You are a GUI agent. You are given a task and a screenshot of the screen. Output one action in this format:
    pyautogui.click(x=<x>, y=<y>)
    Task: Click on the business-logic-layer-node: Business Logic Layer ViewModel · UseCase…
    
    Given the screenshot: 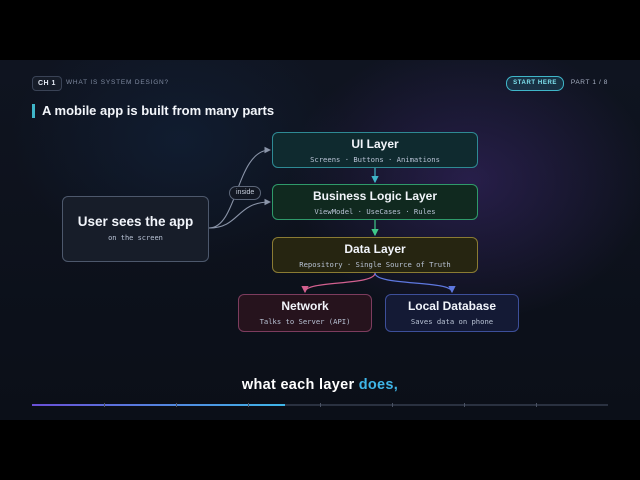 What is the action you would take?
    pyautogui.click(x=375, y=202)
    